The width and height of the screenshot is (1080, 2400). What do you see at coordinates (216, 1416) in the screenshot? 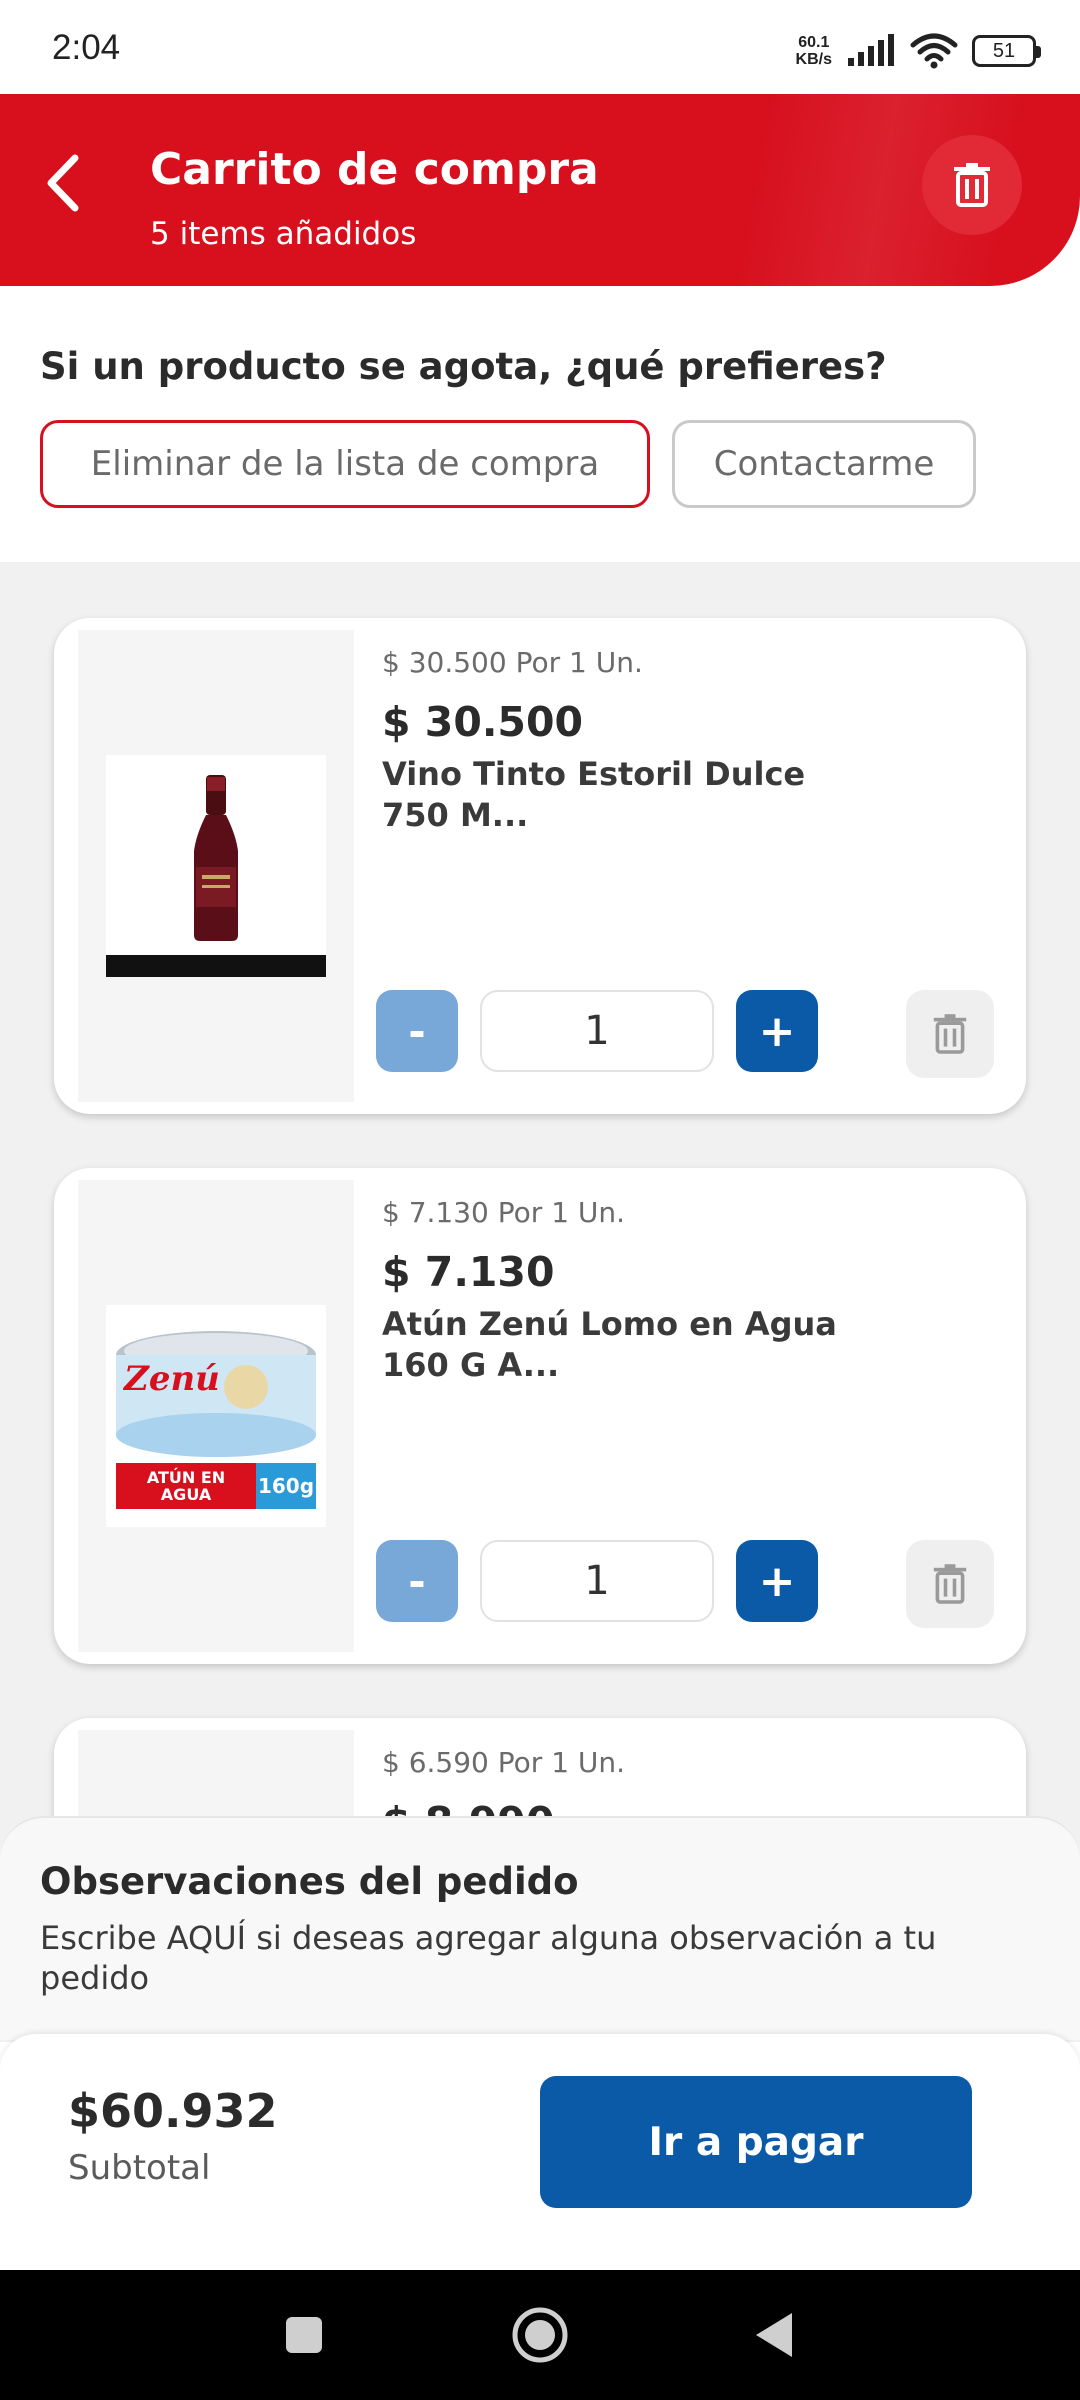
I see `product-image: Zenú ATÚN EN AGUA 160g` at bounding box center [216, 1416].